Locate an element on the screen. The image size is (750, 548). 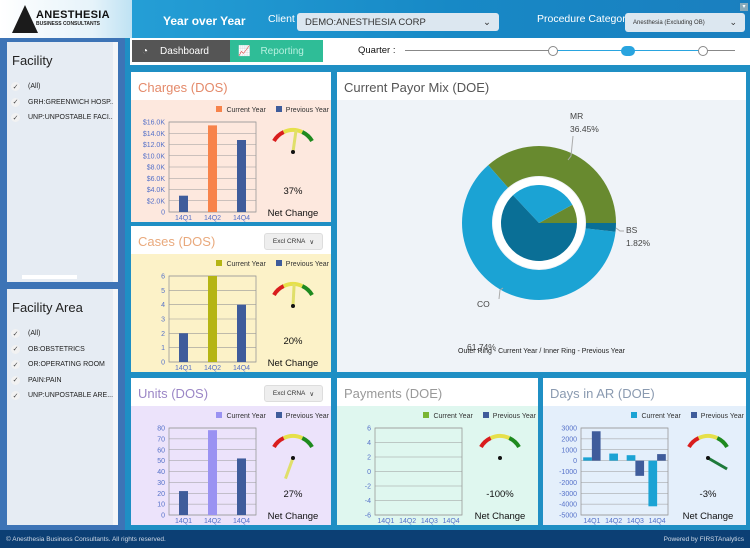
reporting-button: 📈 Reporting is located at coordinates (276, 51).